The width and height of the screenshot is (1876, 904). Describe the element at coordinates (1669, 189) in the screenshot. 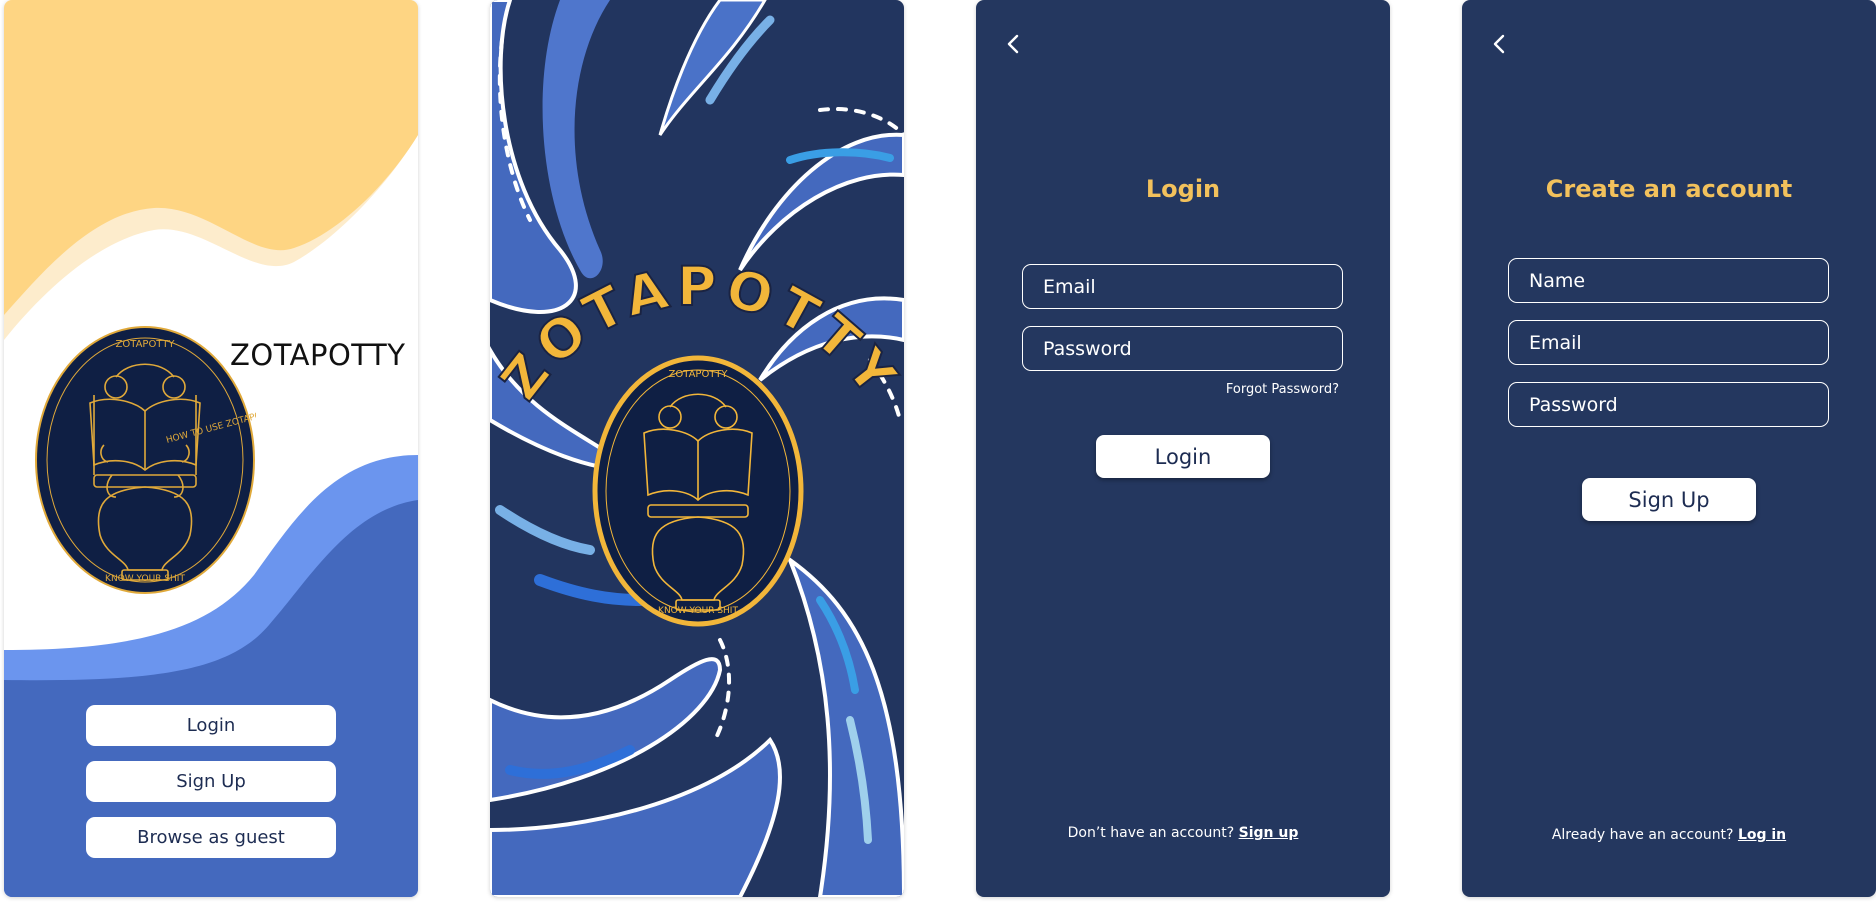

I see `signup-title: Create an account` at that location.